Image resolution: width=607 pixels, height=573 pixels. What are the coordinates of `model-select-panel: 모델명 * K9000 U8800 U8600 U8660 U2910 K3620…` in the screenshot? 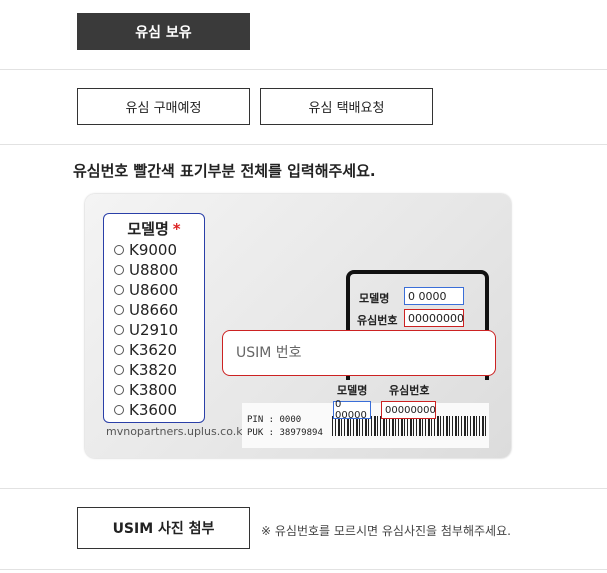 It's located at (154, 318).